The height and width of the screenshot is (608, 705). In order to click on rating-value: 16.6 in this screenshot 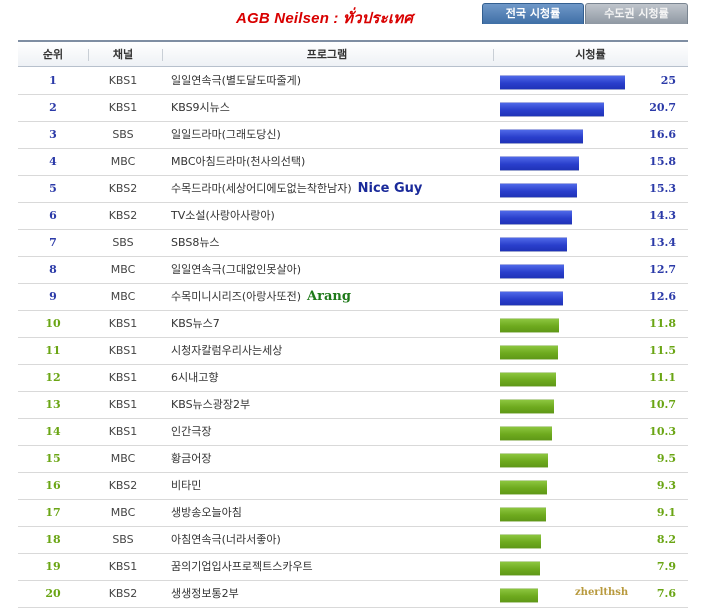, I will do `click(662, 134)`.